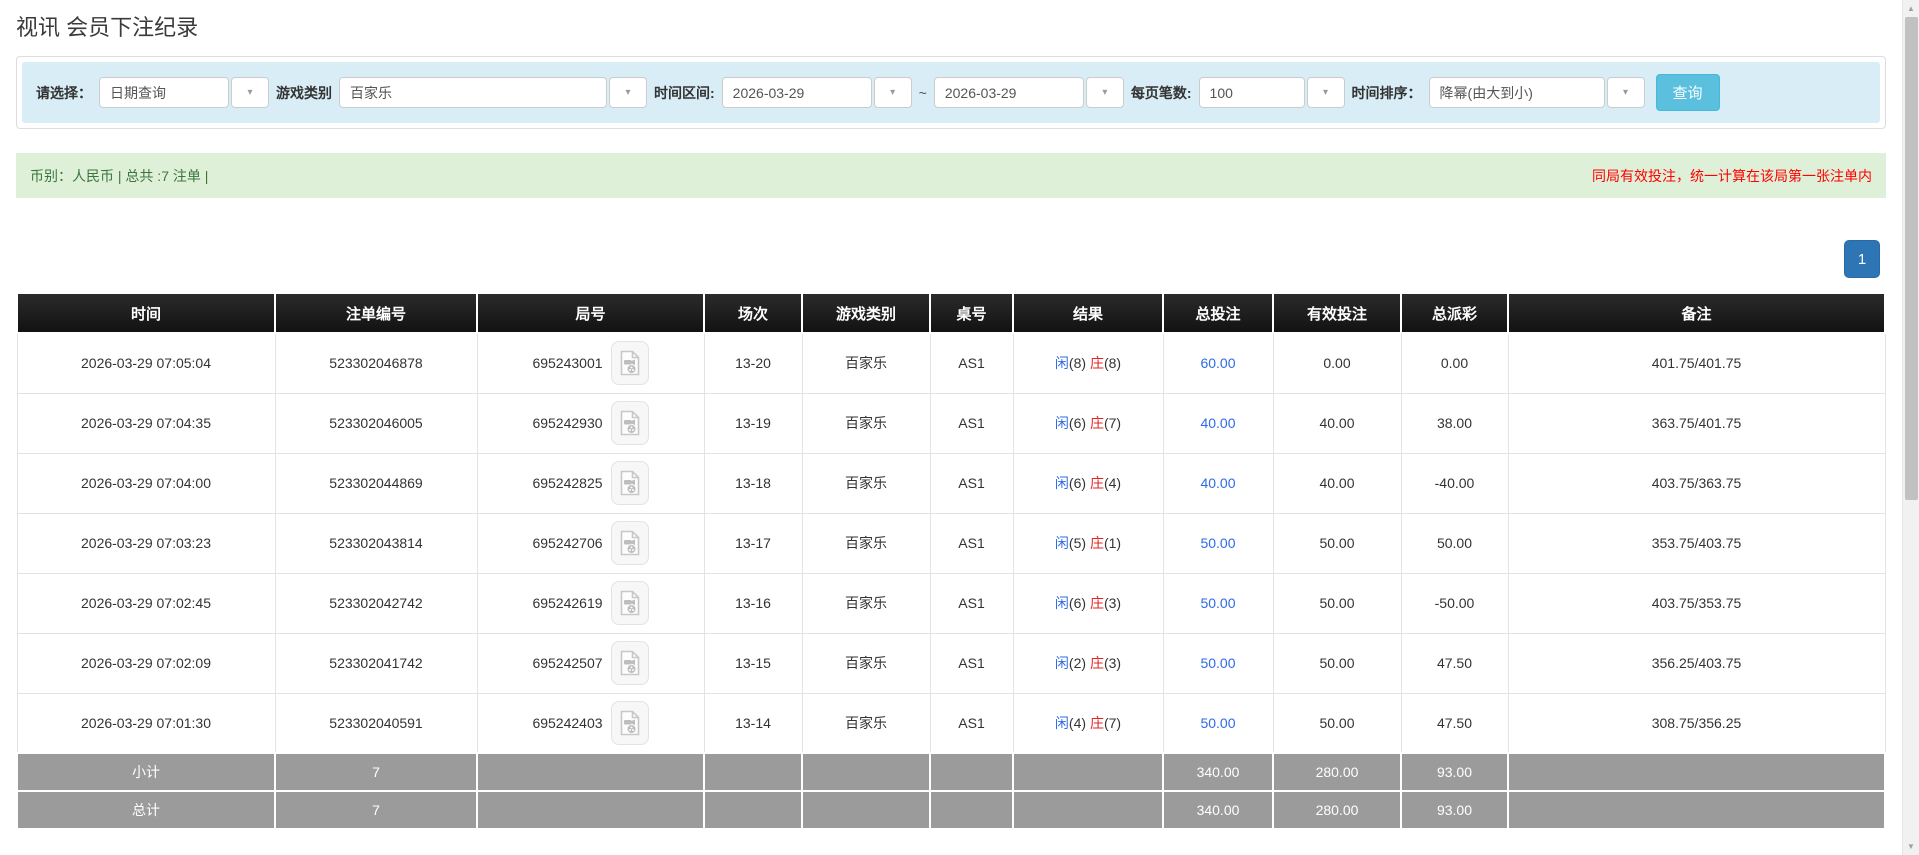 Image resolution: width=1919 pixels, height=855 pixels. Describe the element at coordinates (376, 663) in the screenshot. I see `cell-bet-id: 523302041742` at that location.